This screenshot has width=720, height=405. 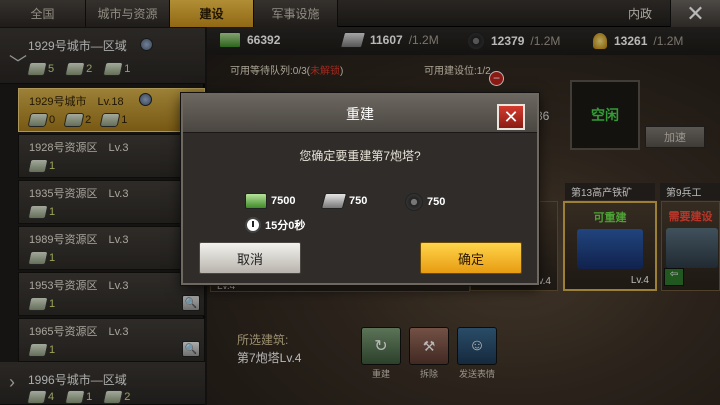 I want to click on close-icon: ✕, so click(x=511, y=116).